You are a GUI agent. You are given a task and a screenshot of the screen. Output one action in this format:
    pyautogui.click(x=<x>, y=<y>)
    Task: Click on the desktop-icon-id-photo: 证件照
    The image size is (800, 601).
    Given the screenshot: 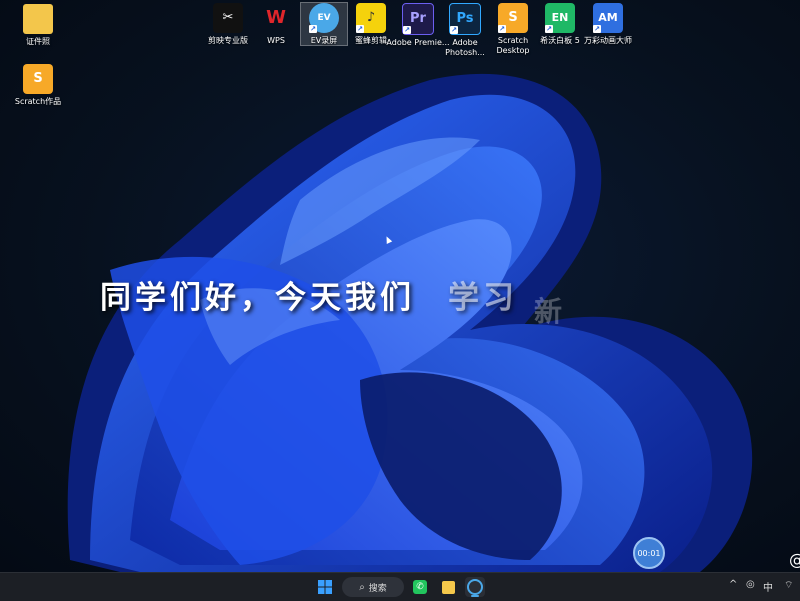 What is the action you would take?
    pyautogui.click(x=38, y=25)
    